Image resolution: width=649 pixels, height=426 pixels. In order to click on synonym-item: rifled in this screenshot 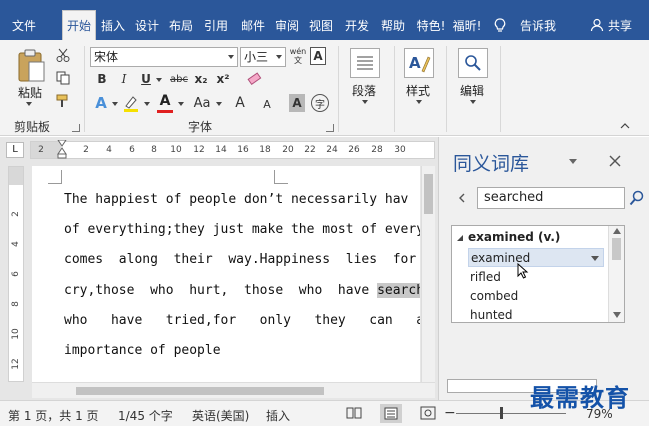, I will do `click(538, 277)`.